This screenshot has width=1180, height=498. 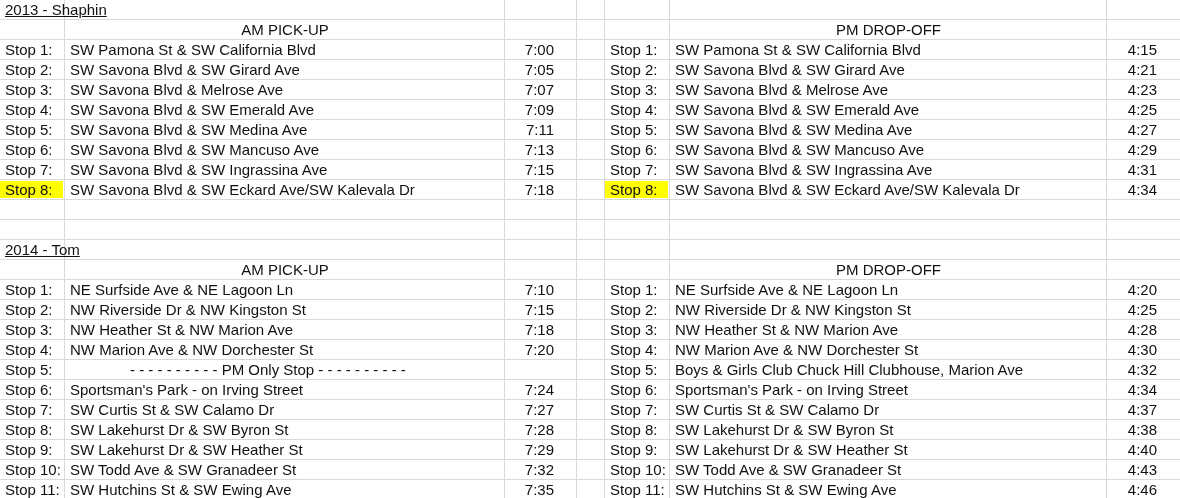 What do you see at coordinates (1142, 449) in the screenshot?
I see `time-text: 4:40` at bounding box center [1142, 449].